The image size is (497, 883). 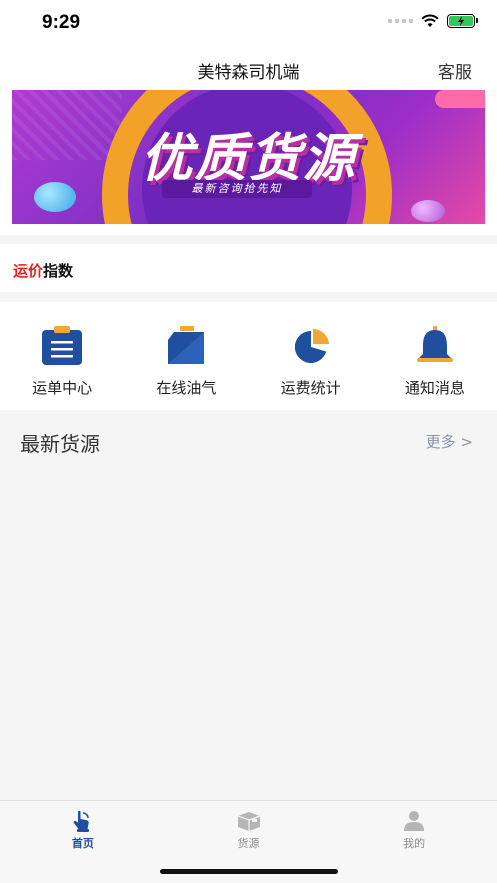 What do you see at coordinates (248, 843) in the screenshot?
I see `tab-label: 货源` at bounding box center [248, 843].